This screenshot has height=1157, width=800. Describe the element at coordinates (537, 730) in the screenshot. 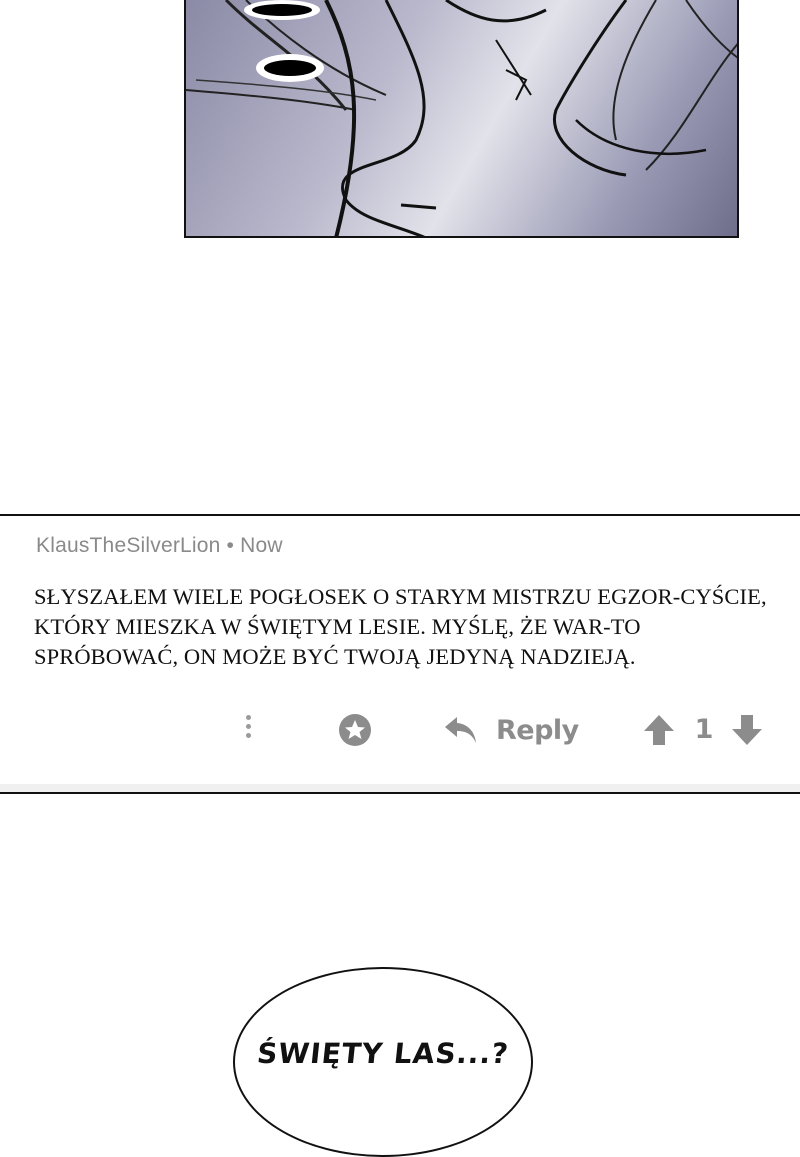

I see `reply-label: Reply` at that location.